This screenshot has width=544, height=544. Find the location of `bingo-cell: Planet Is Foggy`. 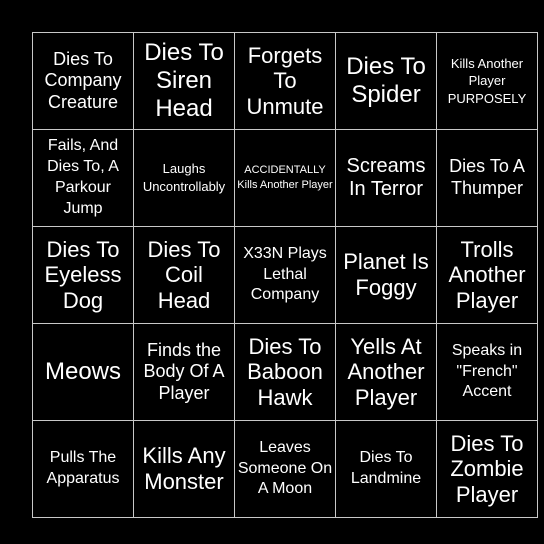

bingo-cell: Planet Is Foggy is located at coordinates (386, 275).